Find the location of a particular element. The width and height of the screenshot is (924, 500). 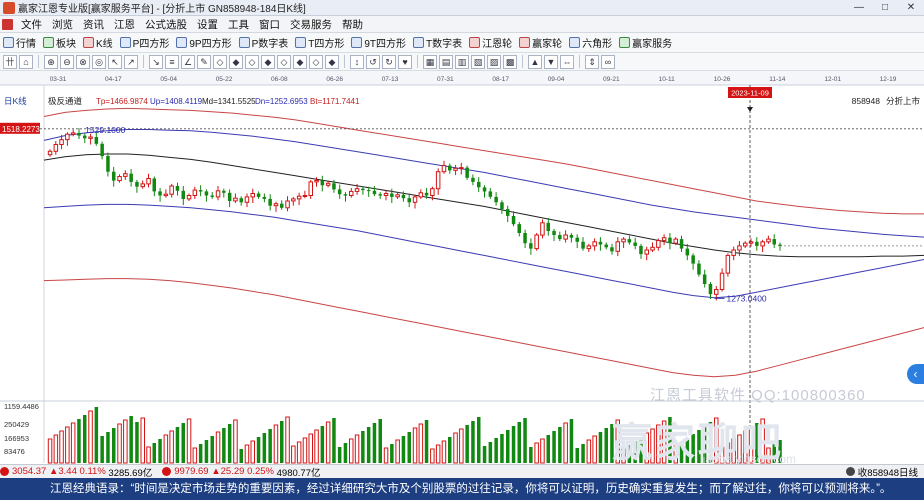

draw-tool-28-icon: ▨ is located at coordinates (494, 61).